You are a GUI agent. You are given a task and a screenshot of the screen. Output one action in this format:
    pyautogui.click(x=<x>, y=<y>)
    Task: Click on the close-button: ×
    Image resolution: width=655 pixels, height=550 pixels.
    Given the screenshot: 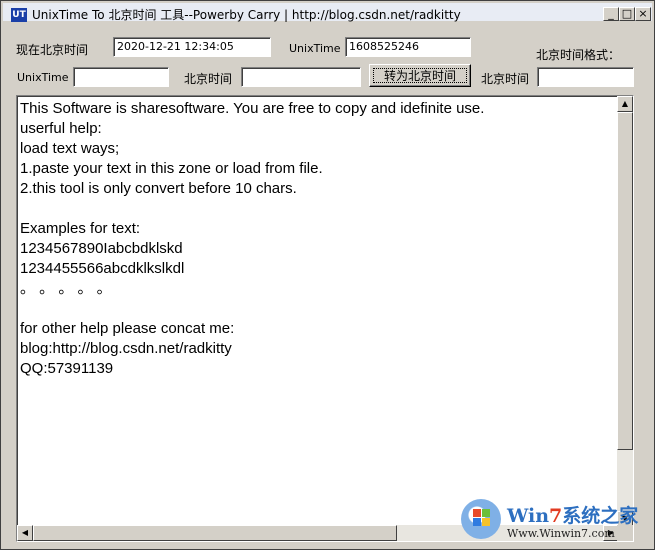 What is the action you would take?
    pyautogui.click(x=643, y=14)
    